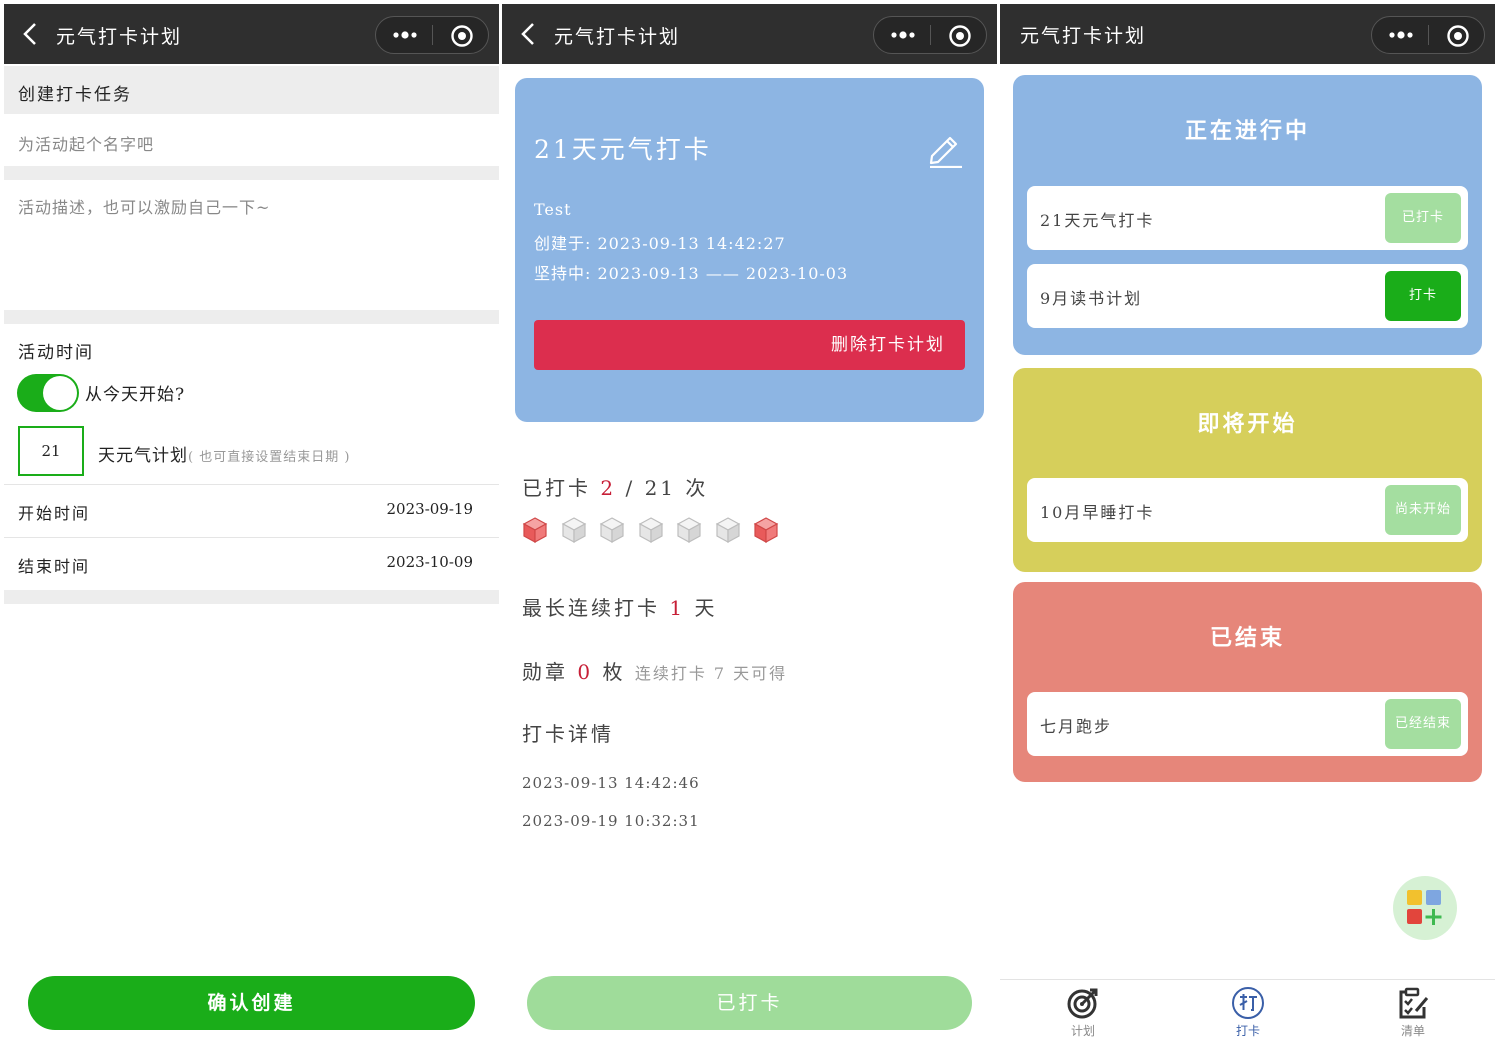 Image resolution: width=1500 pixels, height=1049 pixels. What do you see at coordinates (1097, 512) in the screenshot?
I see `plan-item-name: 10月早睡打卡` at bounding box center [1097, 512].